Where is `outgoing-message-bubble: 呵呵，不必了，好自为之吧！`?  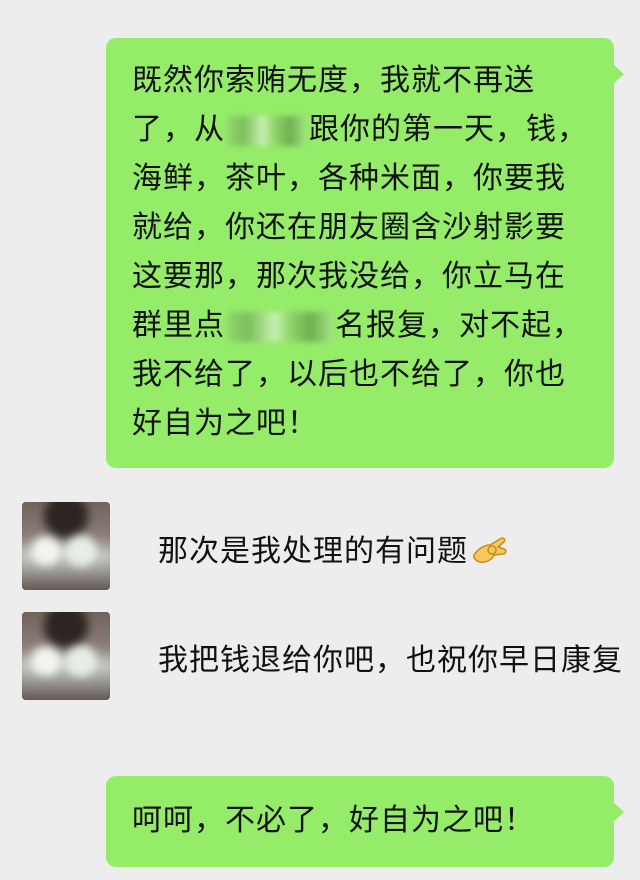
outgoing-message-bubble: 呵呵，不必了，好自为之吧！ is located at coordinates (365, 821).